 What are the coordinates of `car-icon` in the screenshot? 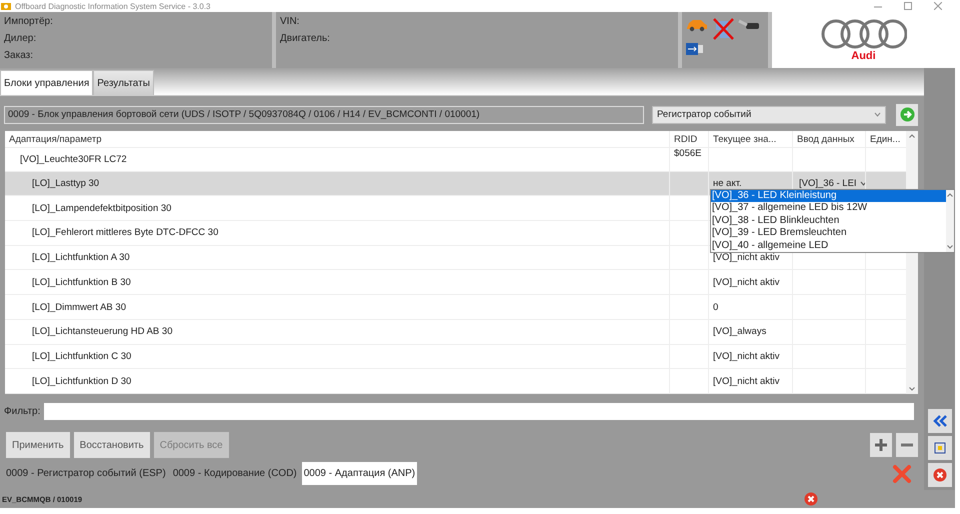 It's located at (697, 25).